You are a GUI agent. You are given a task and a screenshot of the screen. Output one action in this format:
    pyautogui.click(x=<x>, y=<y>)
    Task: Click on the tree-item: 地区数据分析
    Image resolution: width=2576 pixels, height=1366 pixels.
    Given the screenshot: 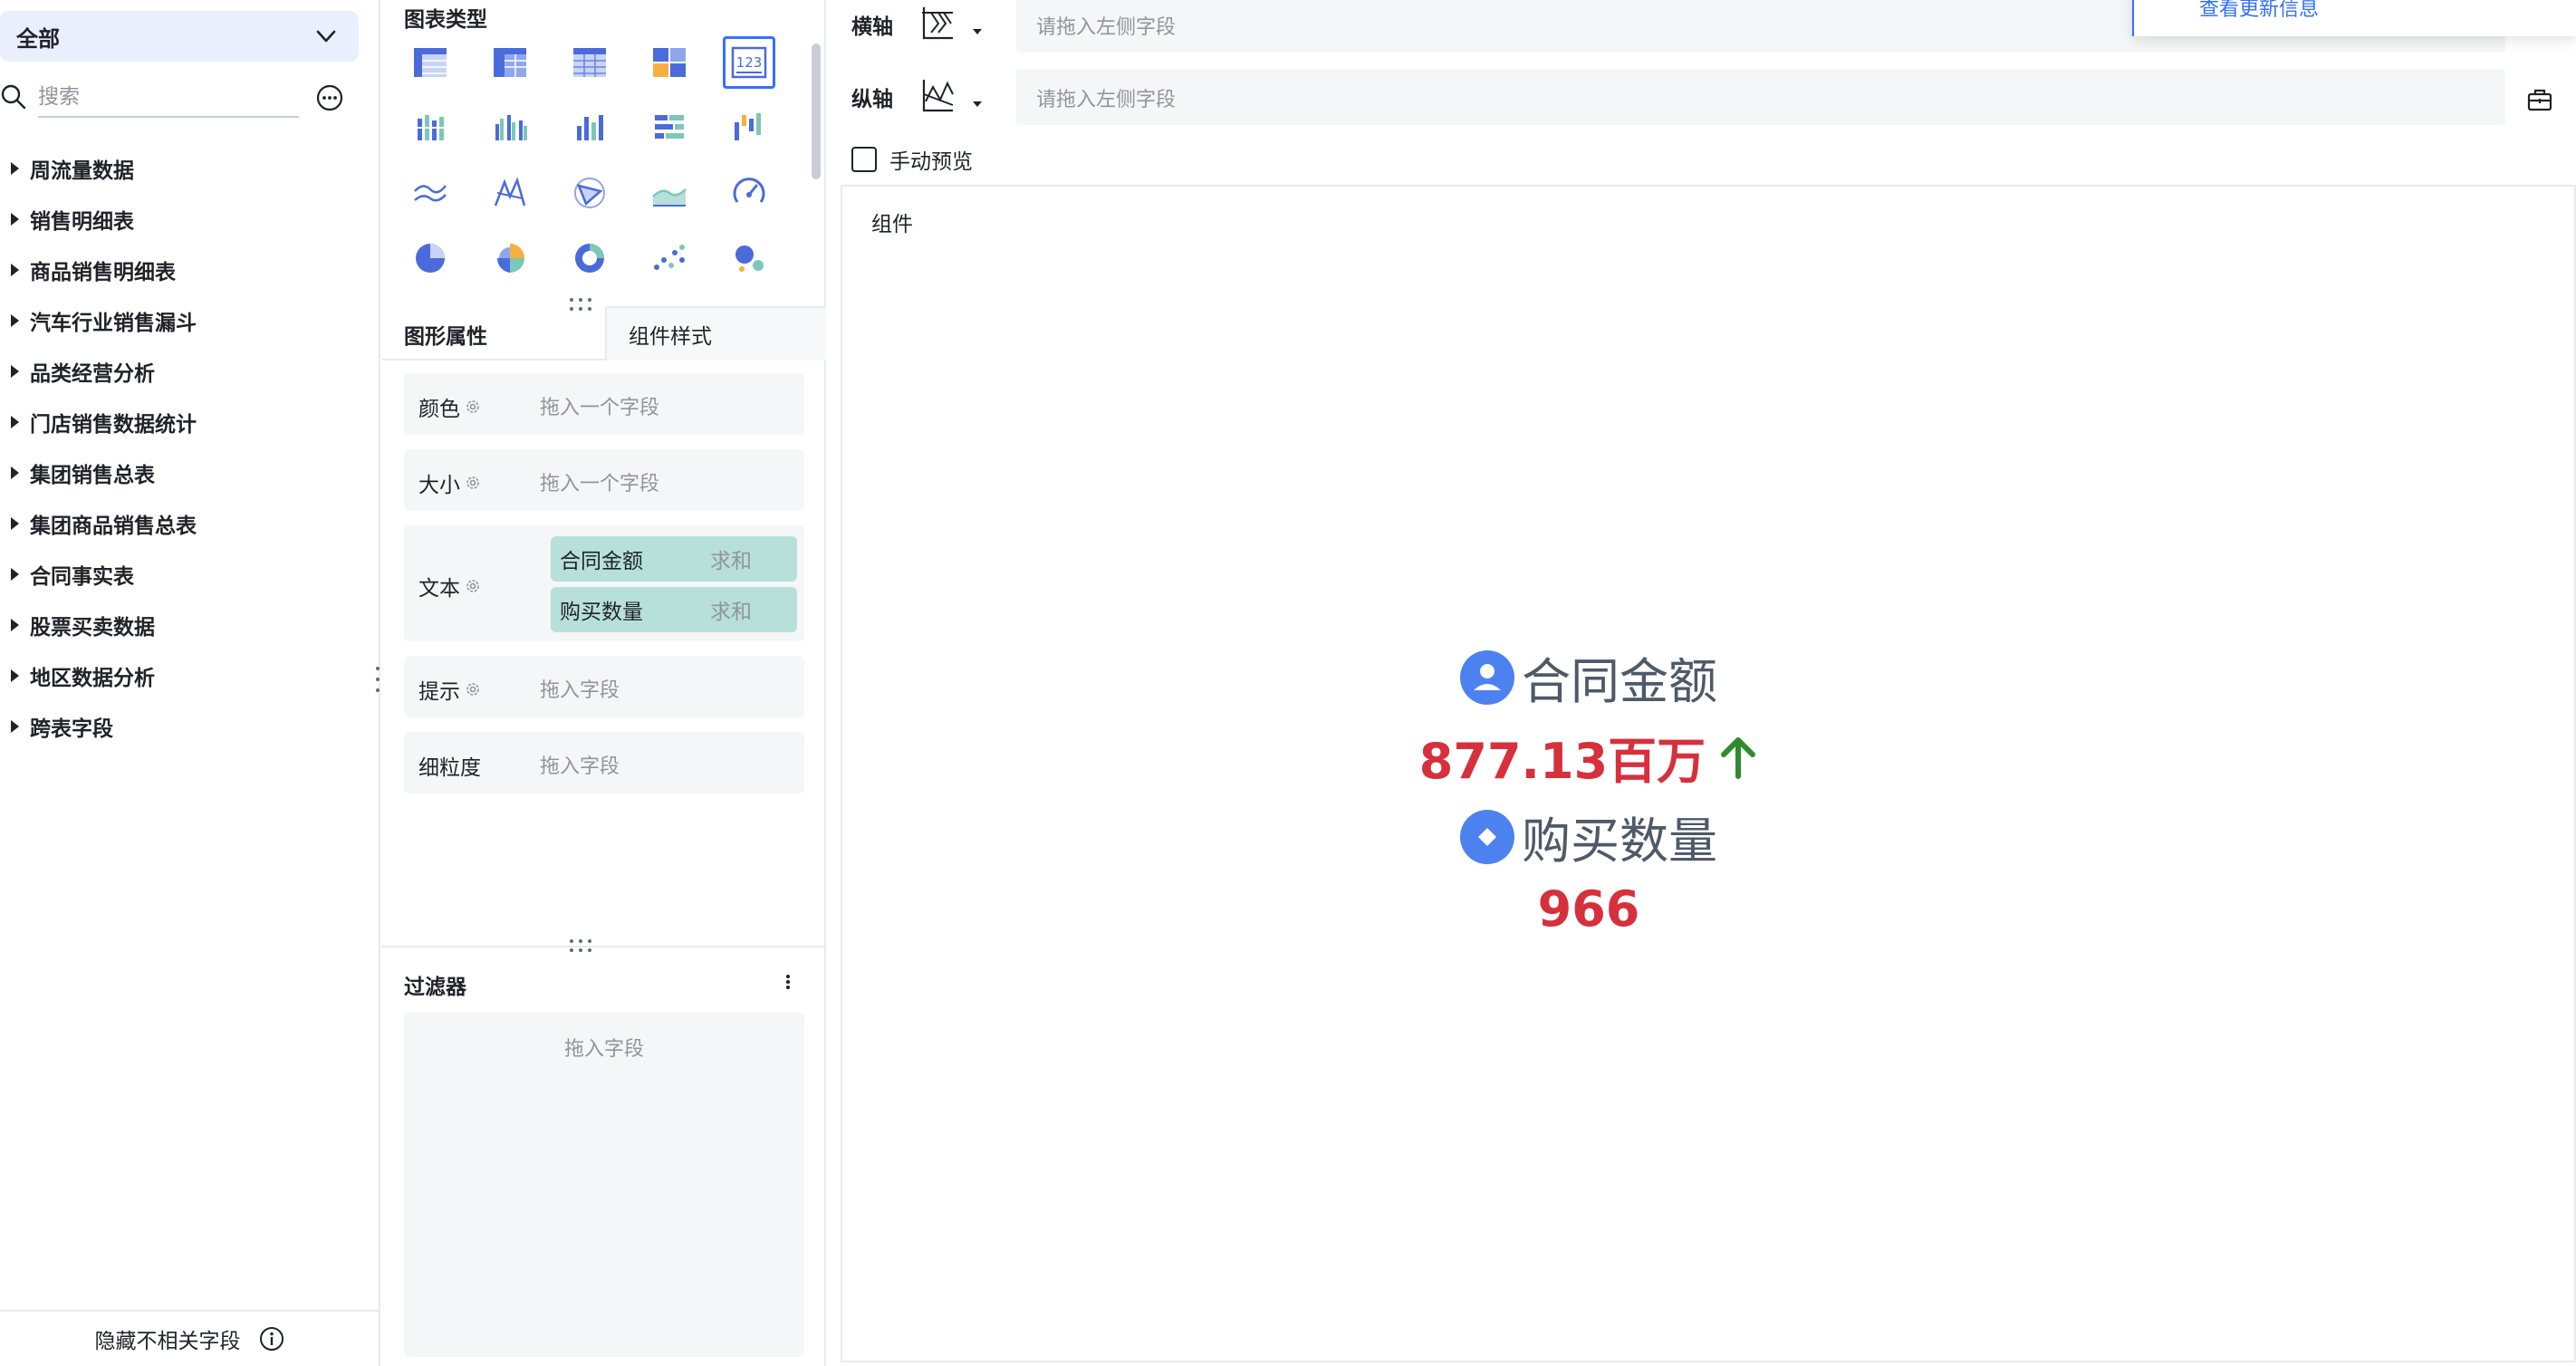 What is the action you would take?
    pyautogui.click(x=181, y=676)
    